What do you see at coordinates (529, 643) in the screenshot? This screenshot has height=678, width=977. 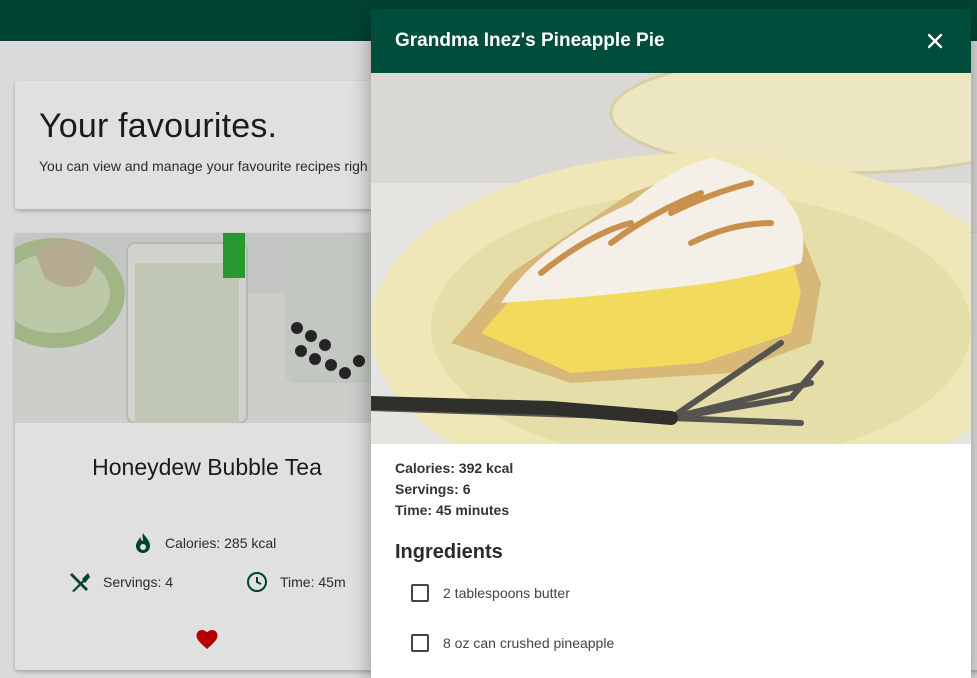 I see `ingredient-label: 8 oz can crushed pineapple` at bounding box center [529, 643].